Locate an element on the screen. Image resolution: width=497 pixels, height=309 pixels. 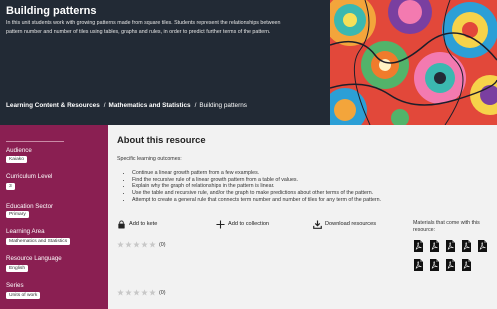
curriculum-level-label: Curriculum Level is located at coordinates (29, 176).